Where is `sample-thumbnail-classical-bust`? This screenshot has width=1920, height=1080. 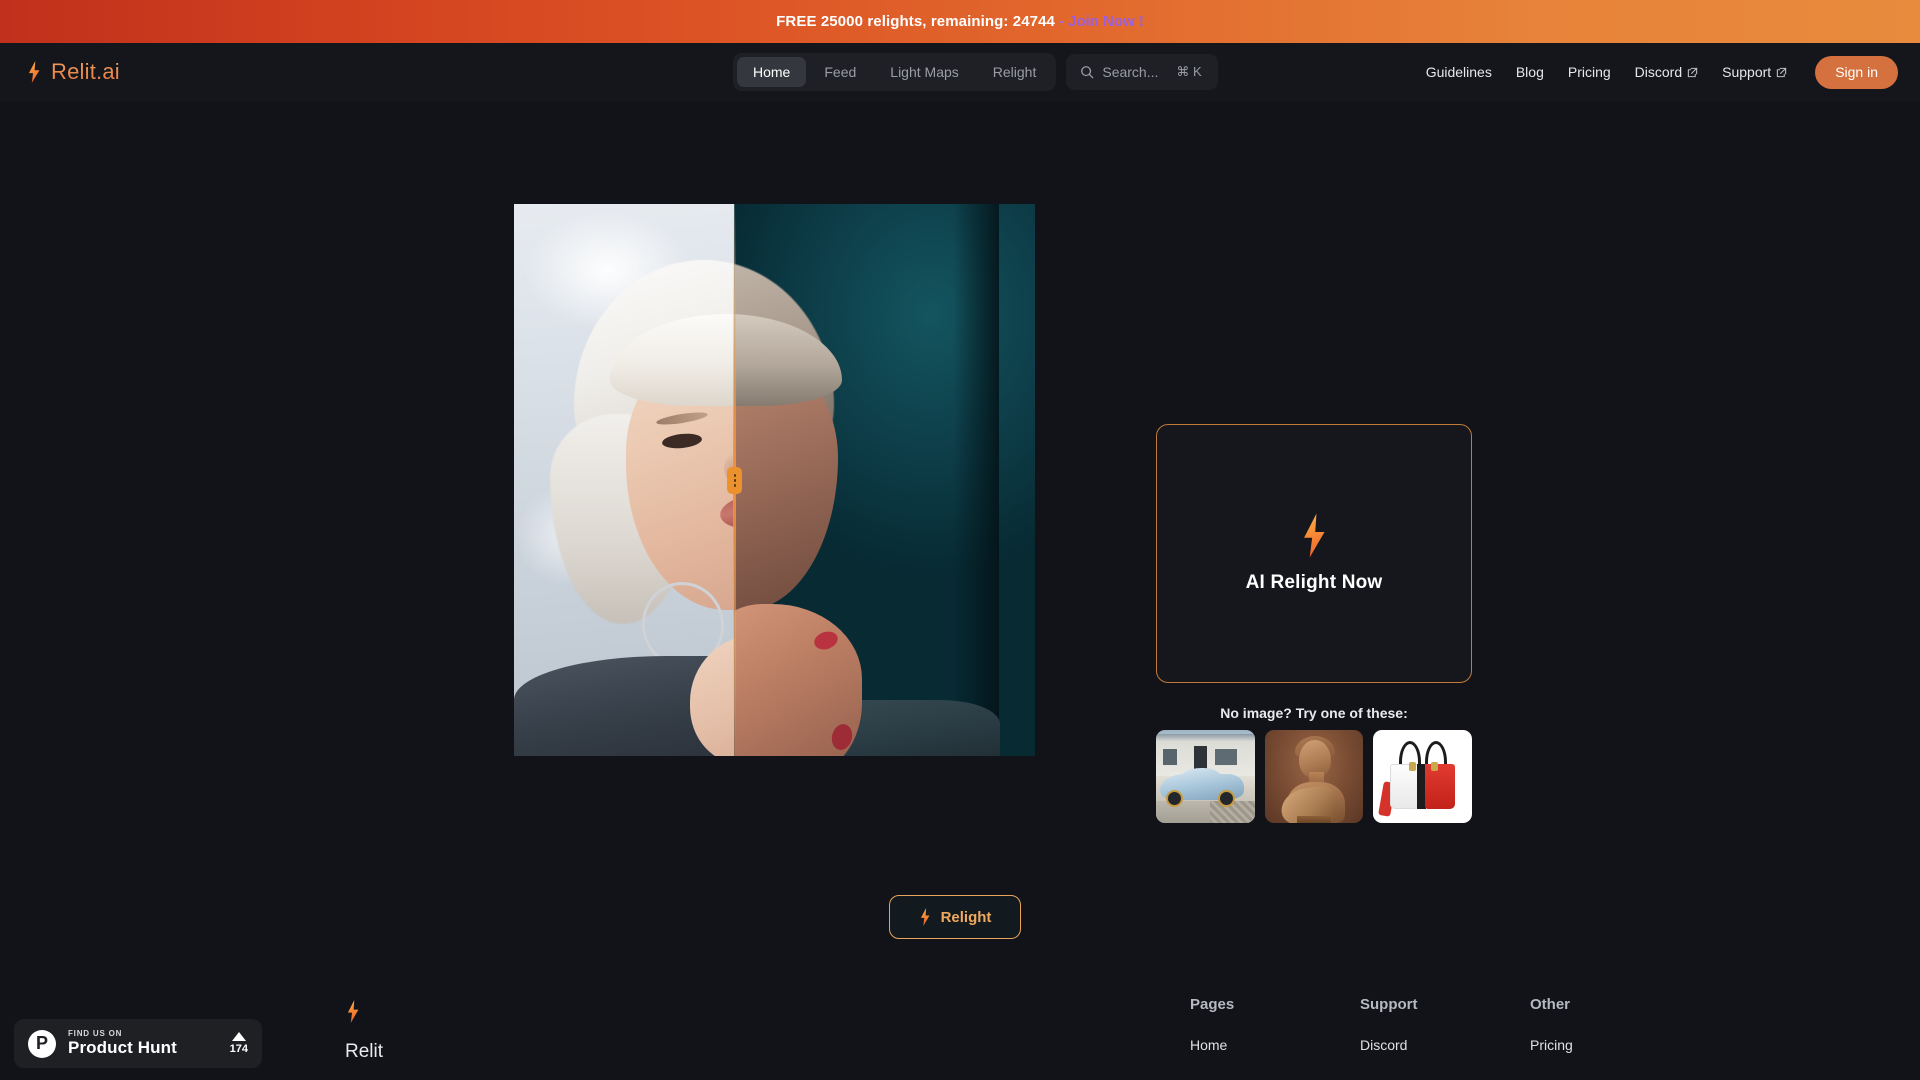 sample-thumbnail-classical-bust is located at coordinates (1314, 776).